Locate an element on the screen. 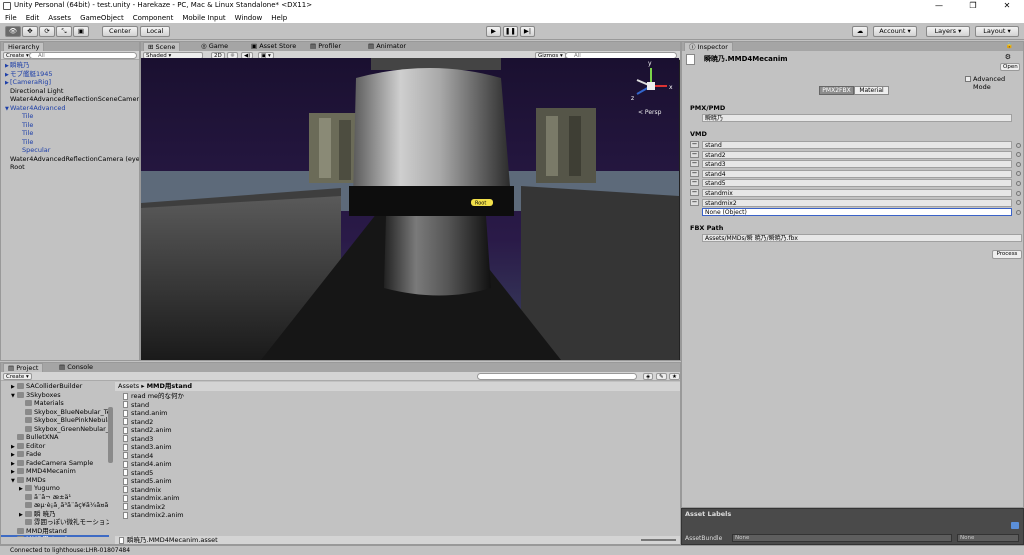  account-dropdown: Account ▾ is located at coordinates (895, 31).